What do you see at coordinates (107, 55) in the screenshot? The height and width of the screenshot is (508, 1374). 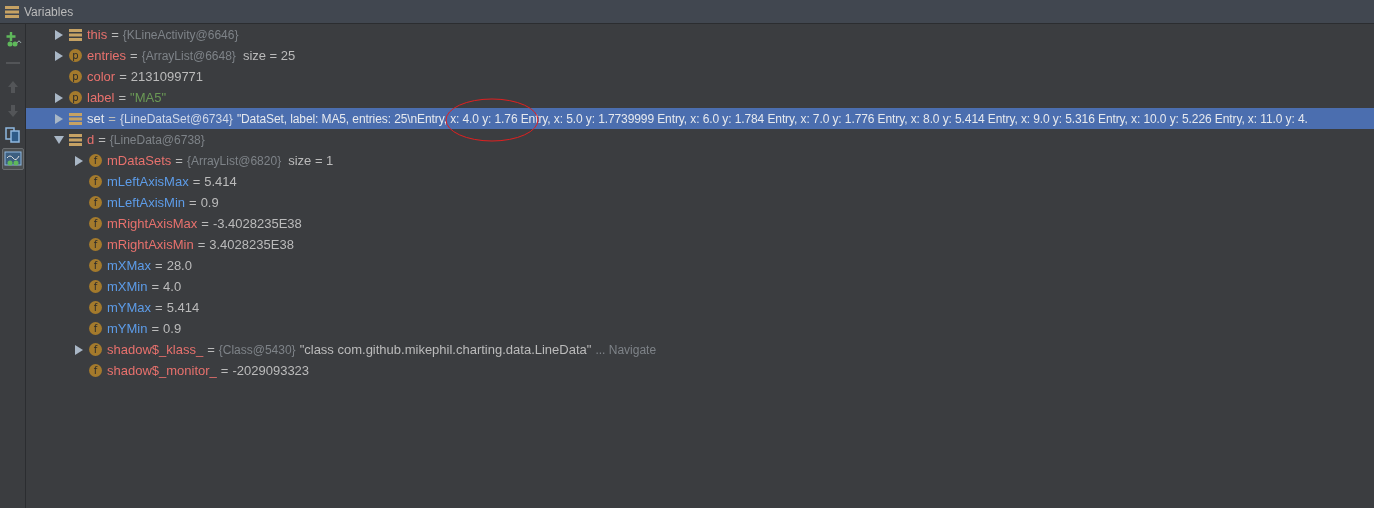 I see `variable-name: entries` at bounding box center [107, 55].